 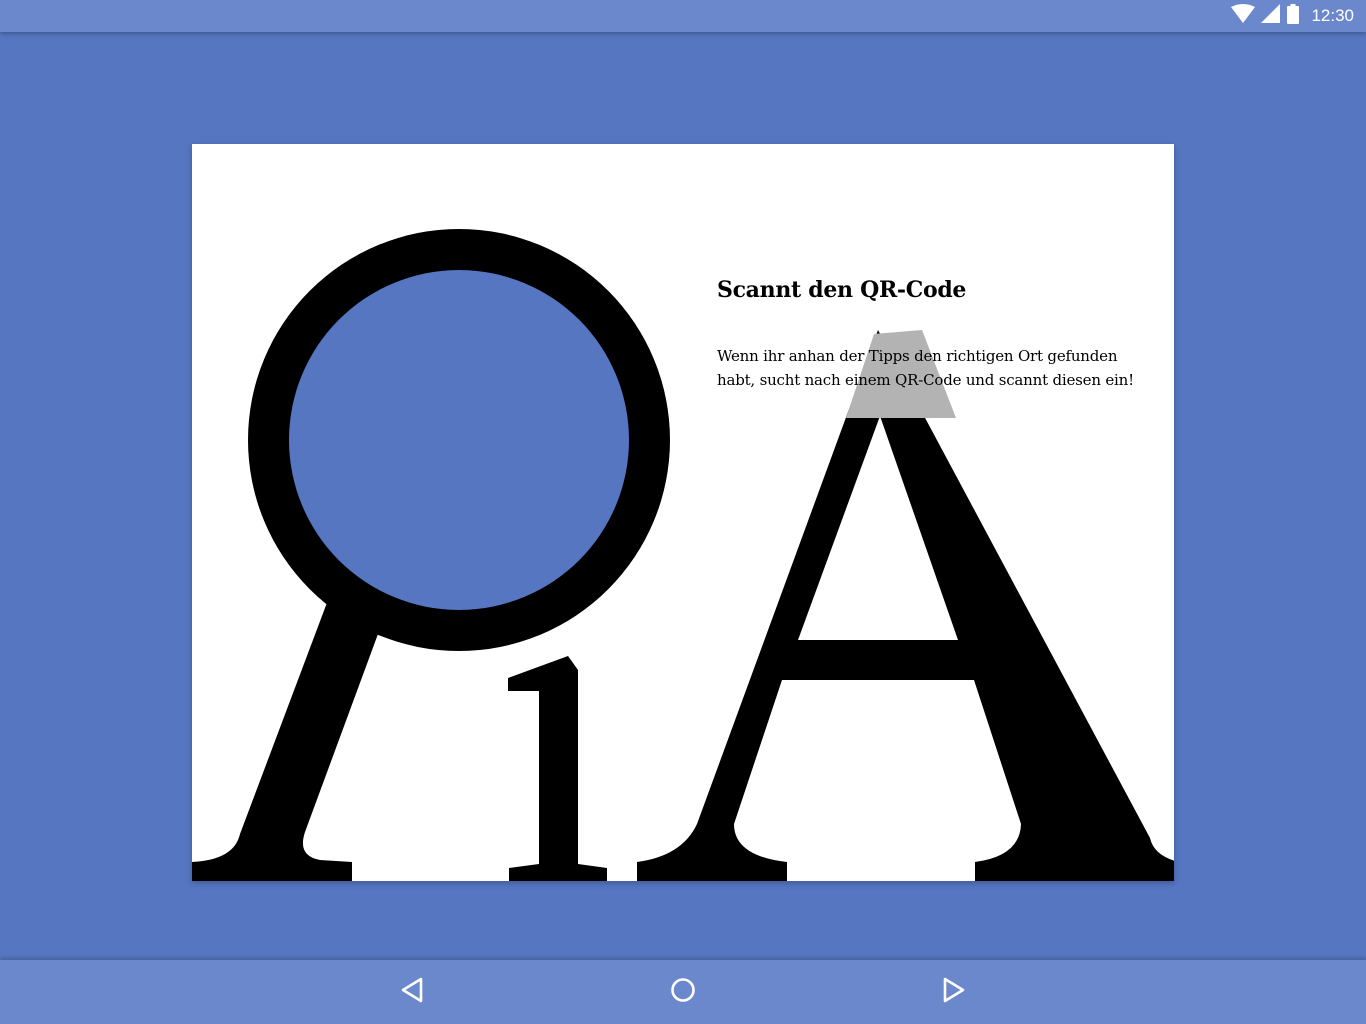 I want to click on status-time: 12:30, so click(x=1332, y=15).